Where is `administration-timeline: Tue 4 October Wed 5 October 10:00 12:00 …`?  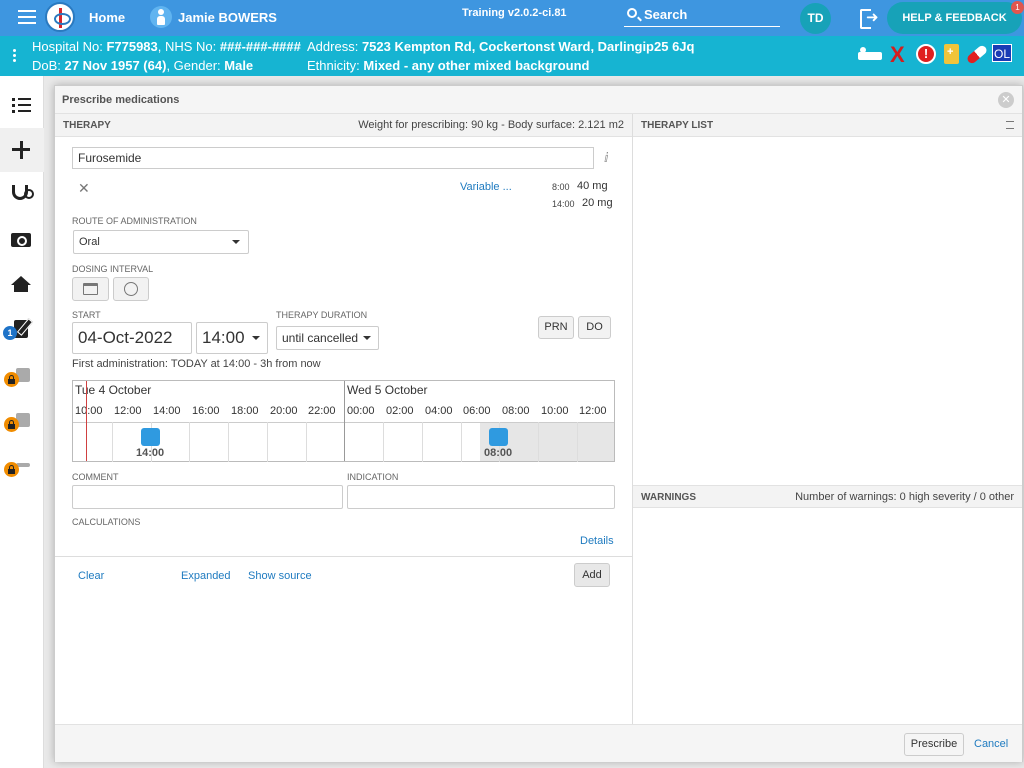 administration-timeline: Tue 4 October Wed 5 October 10:00 12:00 … is located at coordinates (343, 421).